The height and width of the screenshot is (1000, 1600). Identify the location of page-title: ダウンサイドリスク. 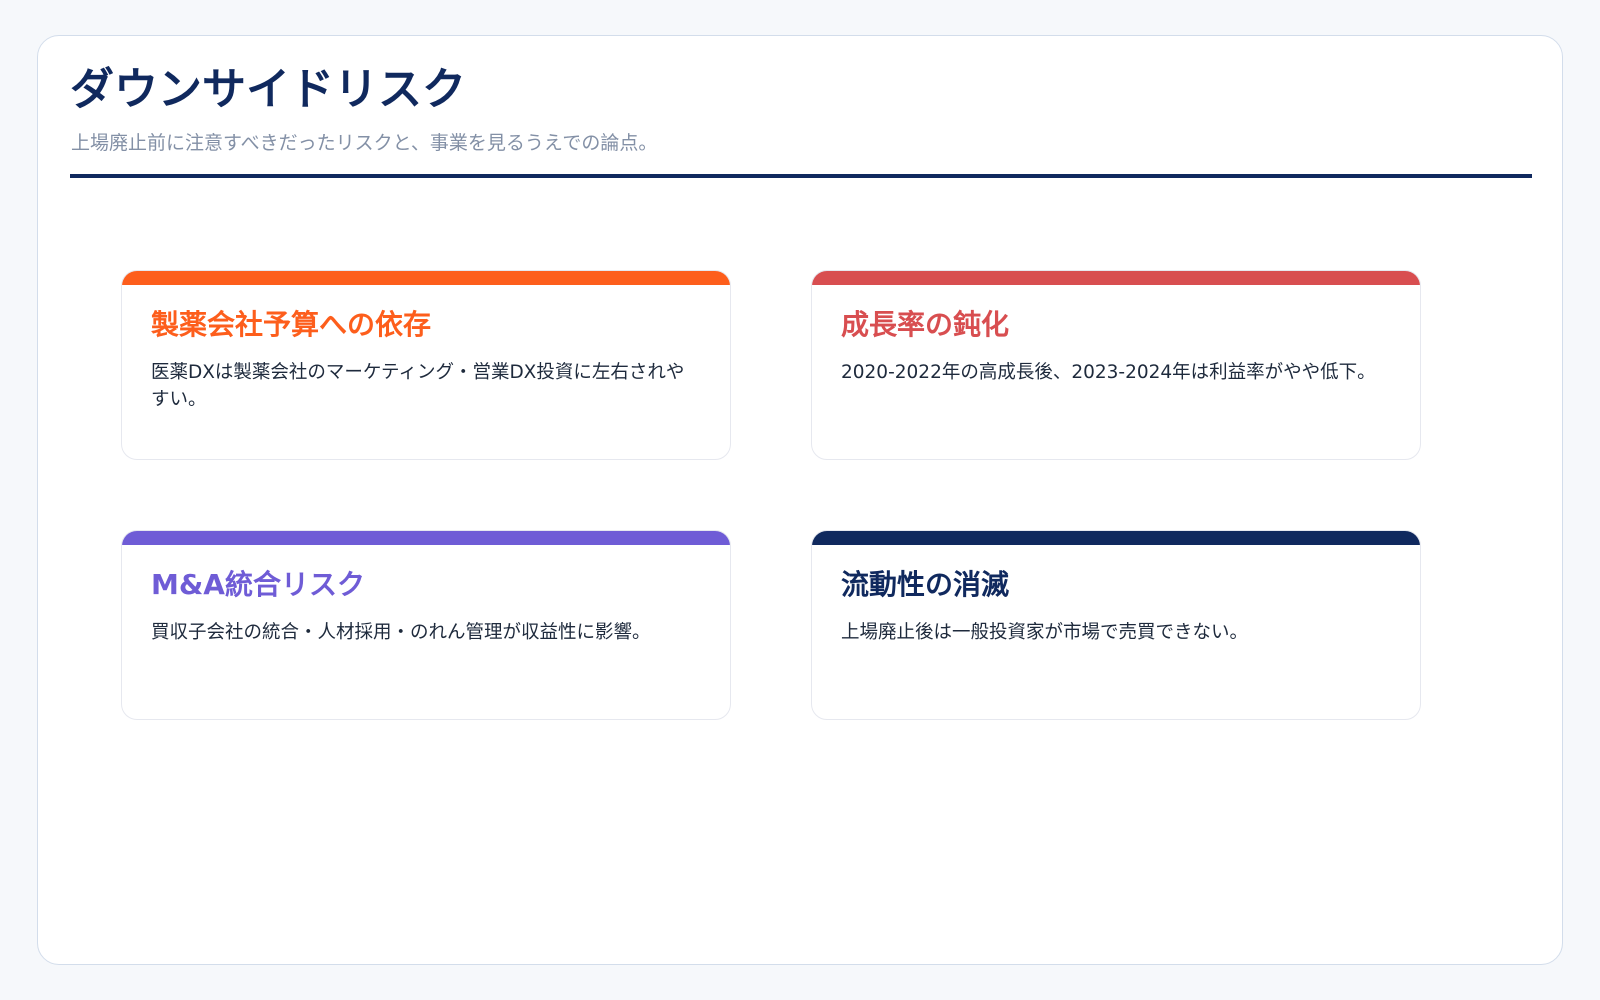
(268, 89).